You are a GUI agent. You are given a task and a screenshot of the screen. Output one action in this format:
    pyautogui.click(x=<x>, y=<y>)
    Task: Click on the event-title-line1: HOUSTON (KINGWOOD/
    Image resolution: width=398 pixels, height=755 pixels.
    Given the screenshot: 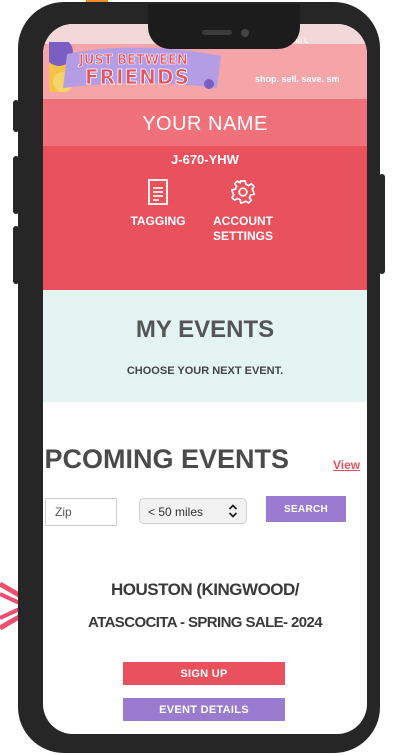 What is the action you would take?
    pyautogui.click(x=205, y=589)
    